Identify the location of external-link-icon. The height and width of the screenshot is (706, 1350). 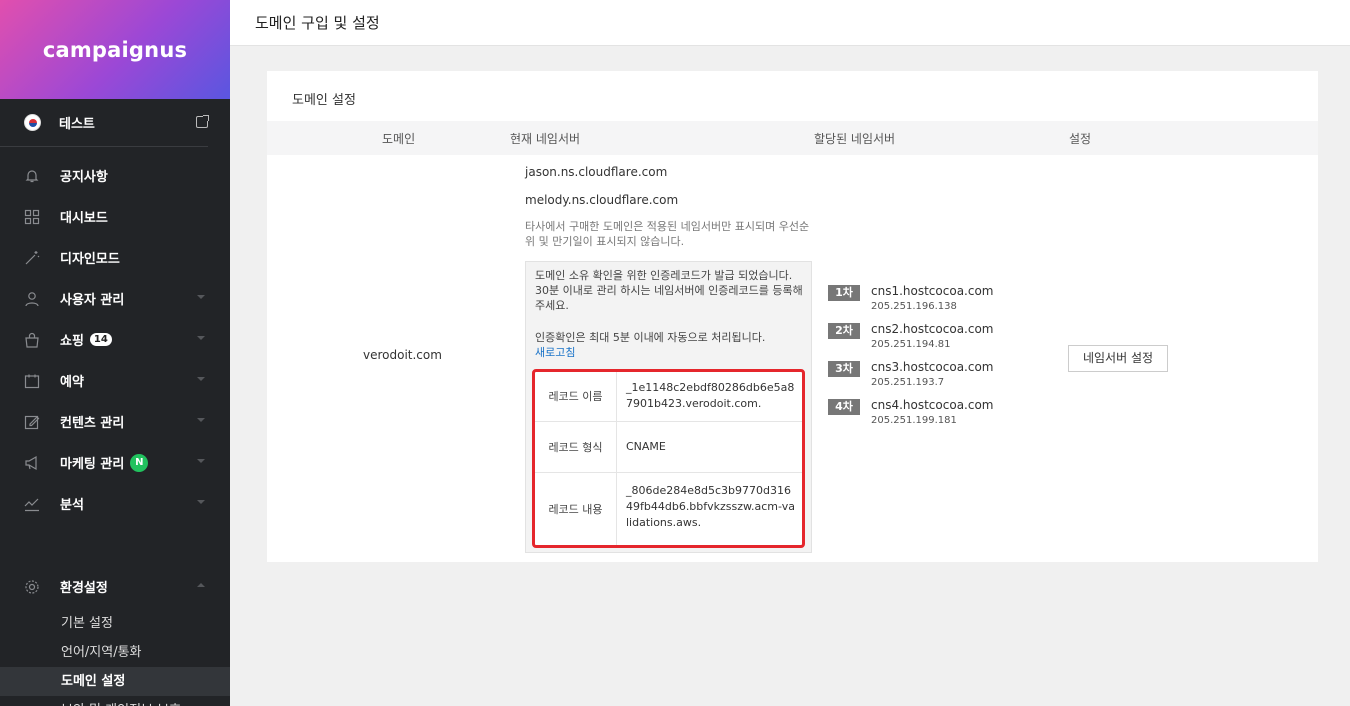
(202, 121).